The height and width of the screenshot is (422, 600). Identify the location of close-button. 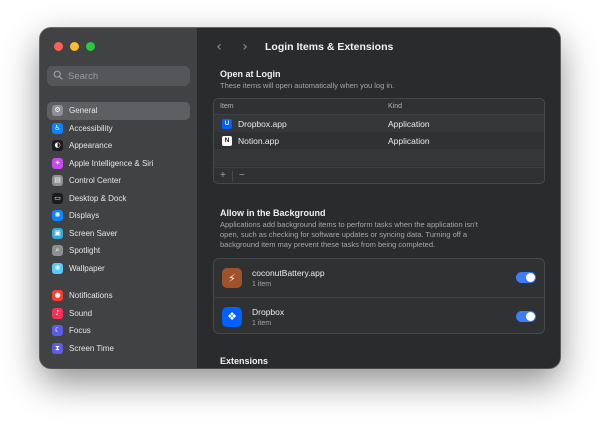
(58, 46).